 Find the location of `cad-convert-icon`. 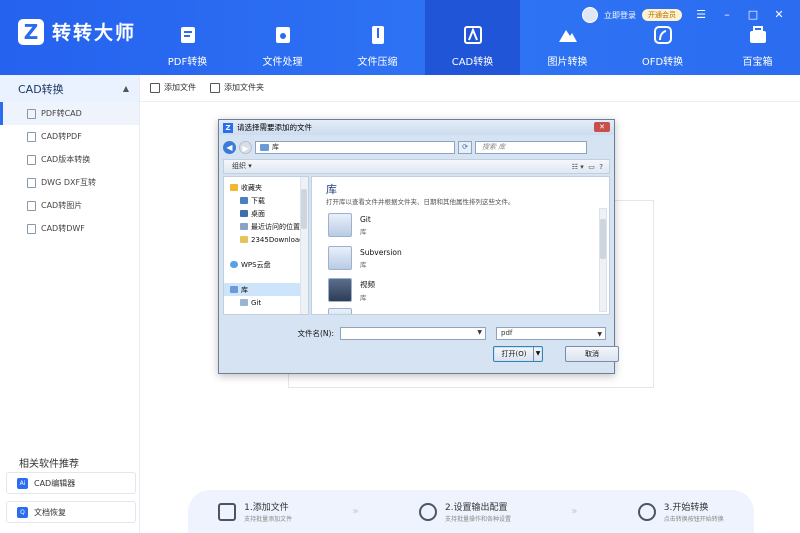

cad-convert-icon is located at coordinates (473, 35).